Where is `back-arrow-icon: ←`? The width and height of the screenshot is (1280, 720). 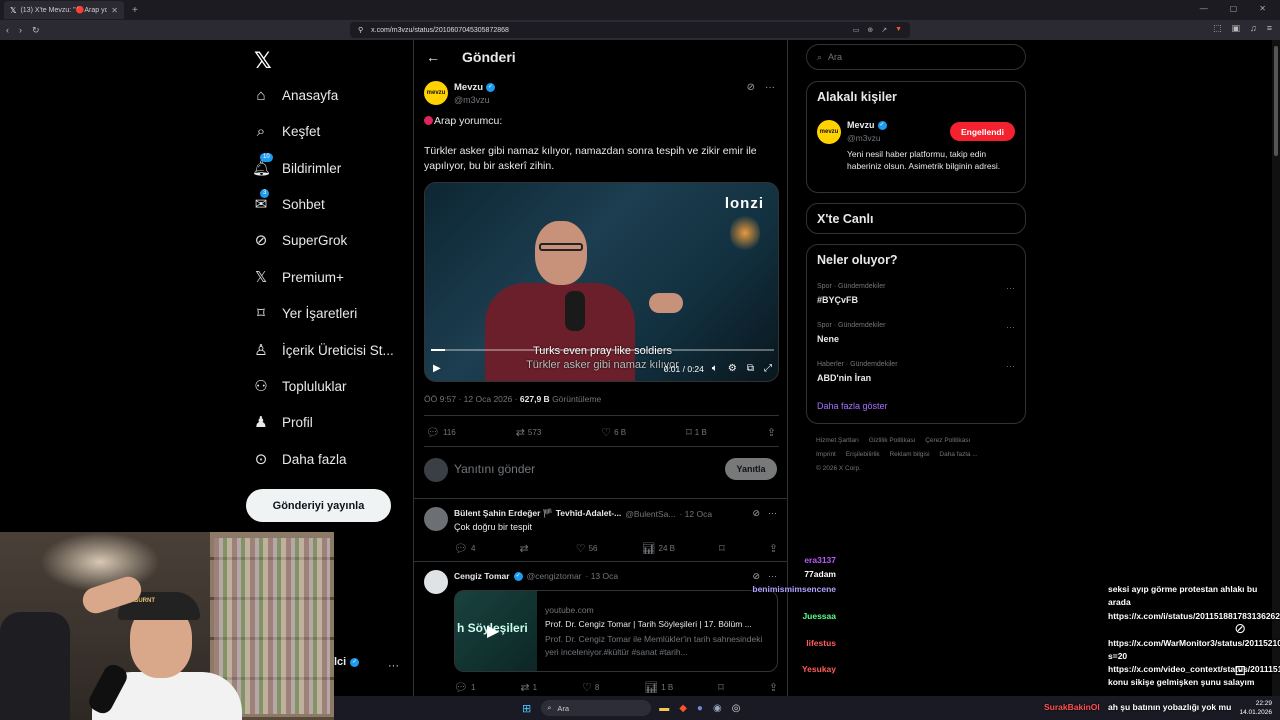 back-arrow-icon: ← is located at coordinates (433, 57).